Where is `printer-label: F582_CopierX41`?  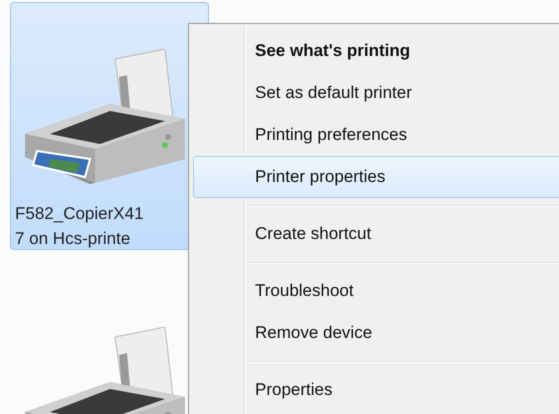 printer-label: F582_CopierX41 is located at coordinates (80, 214).